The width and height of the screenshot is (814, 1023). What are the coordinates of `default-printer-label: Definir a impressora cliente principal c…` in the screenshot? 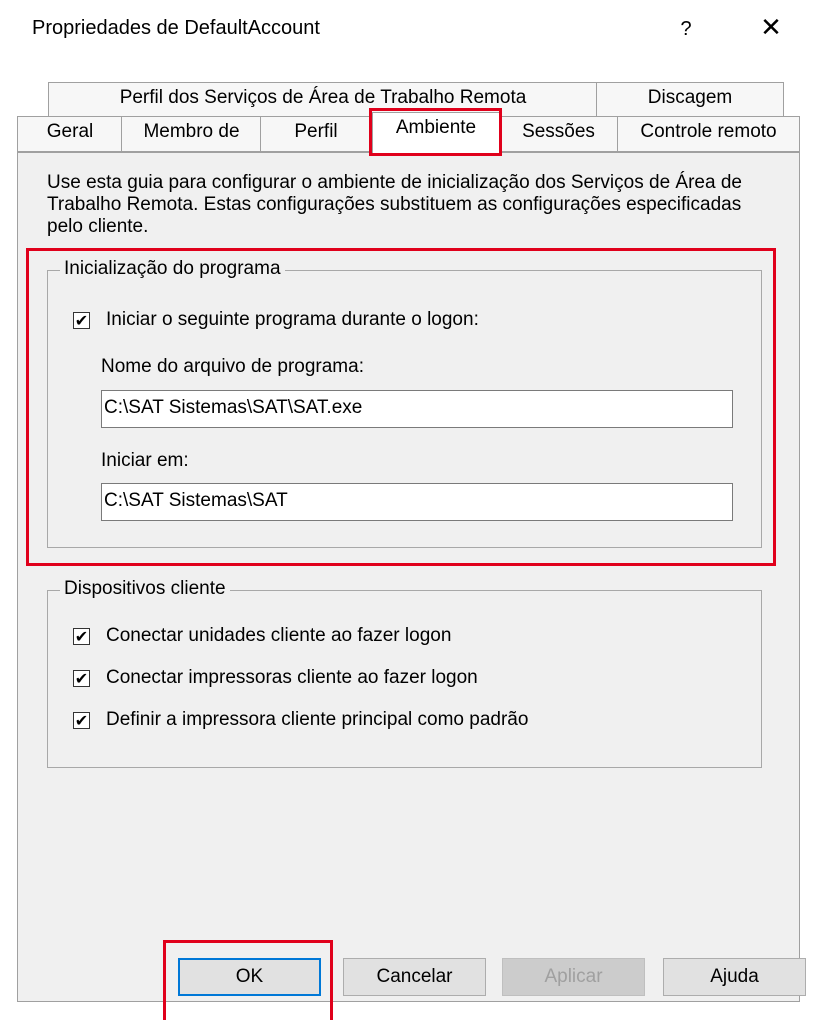 It's located at (317, 719).